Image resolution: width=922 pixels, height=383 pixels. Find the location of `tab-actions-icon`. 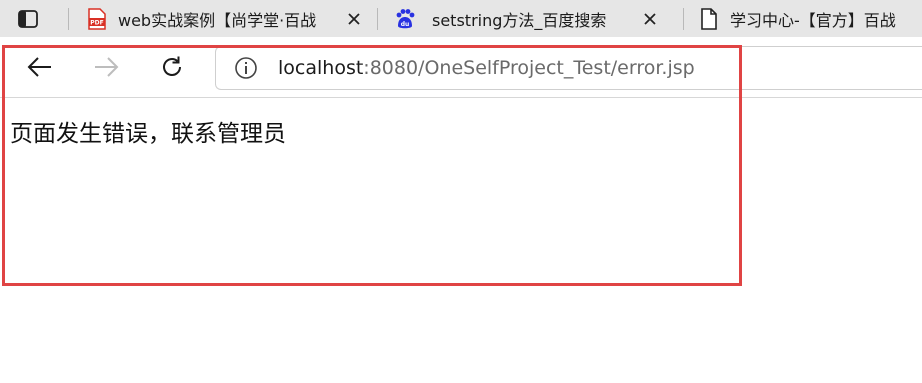

tab-actions-icon is located at coordinates (28, 19).